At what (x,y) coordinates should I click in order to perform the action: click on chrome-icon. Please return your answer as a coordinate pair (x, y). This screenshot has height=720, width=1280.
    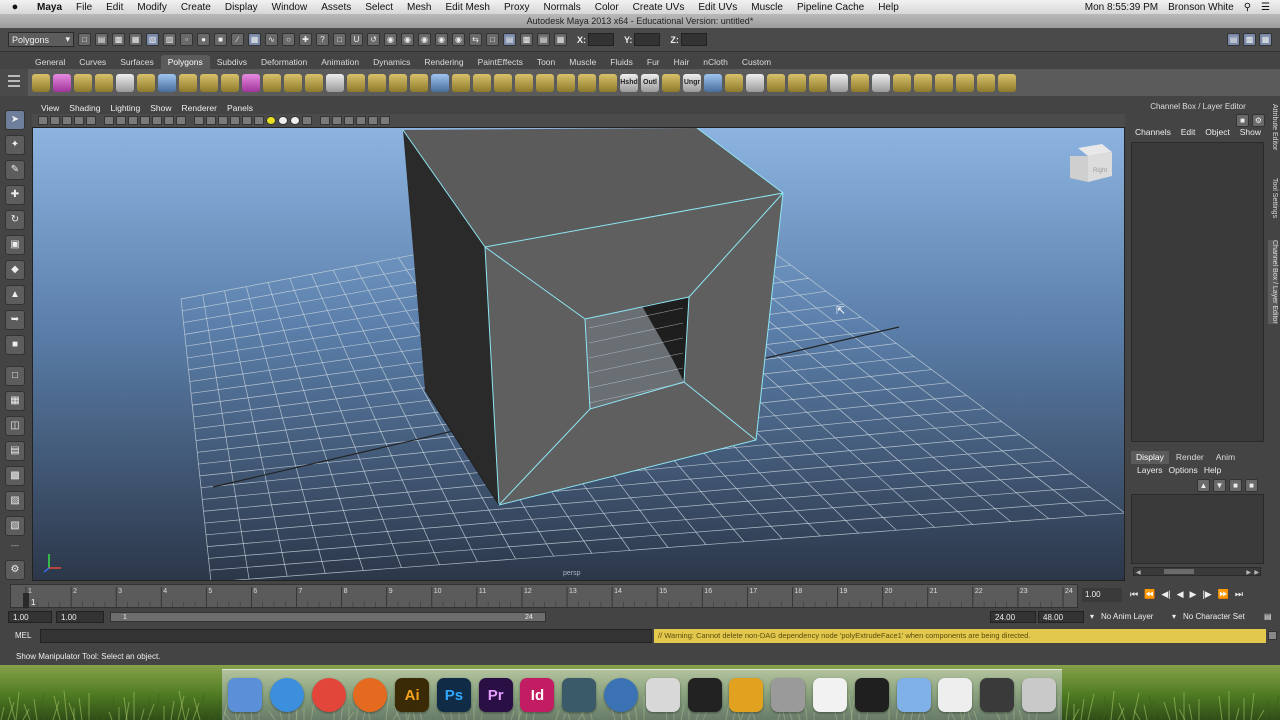
    Looking at the image, I should click on (328, 695).